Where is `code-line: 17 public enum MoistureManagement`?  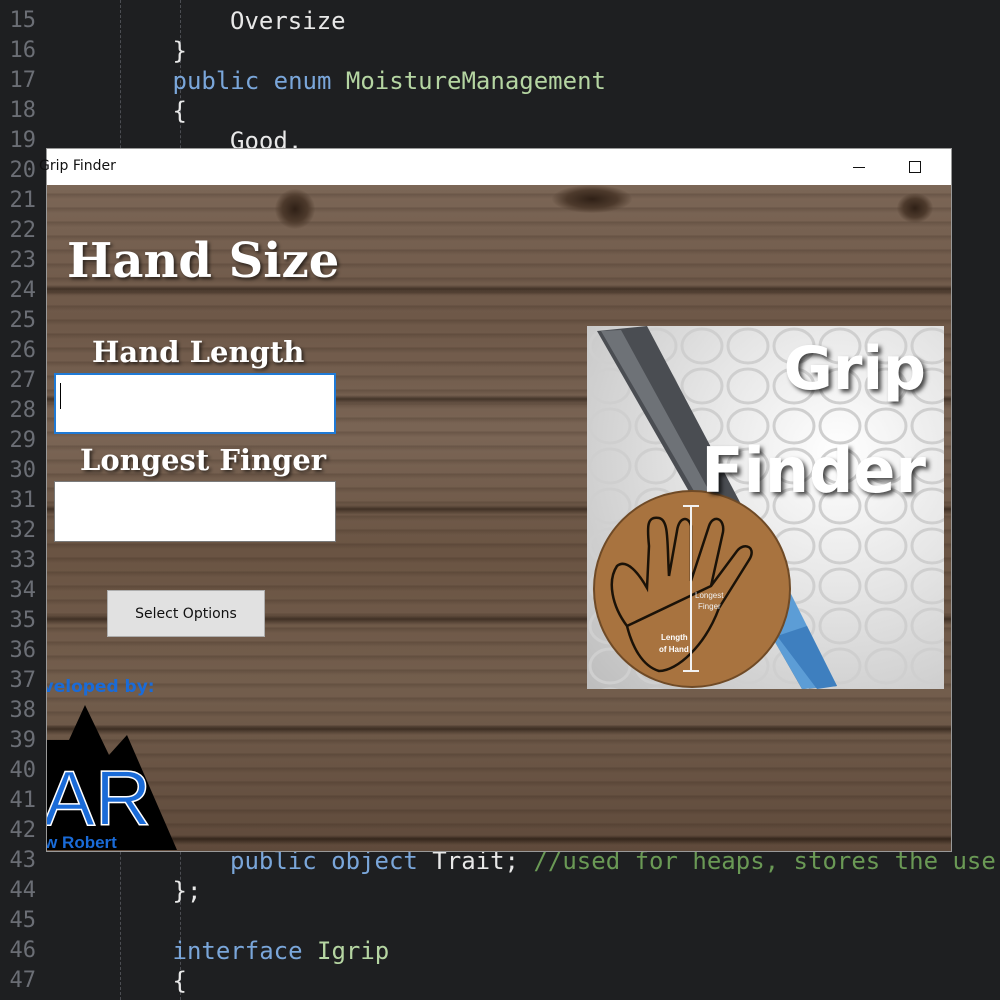
code-line: 17 public enum MoistureManagement is located at coordinates (500, 81).